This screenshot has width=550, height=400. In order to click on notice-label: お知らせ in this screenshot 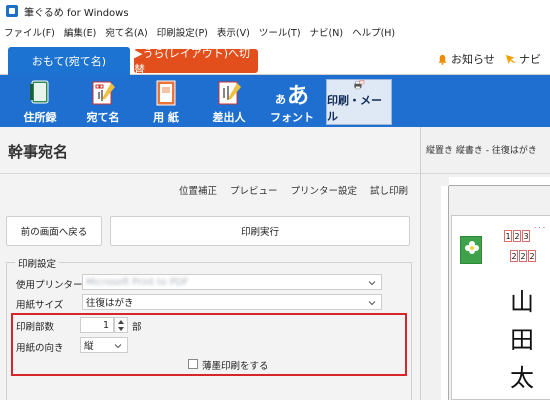, I will do `click(473, 59)`.